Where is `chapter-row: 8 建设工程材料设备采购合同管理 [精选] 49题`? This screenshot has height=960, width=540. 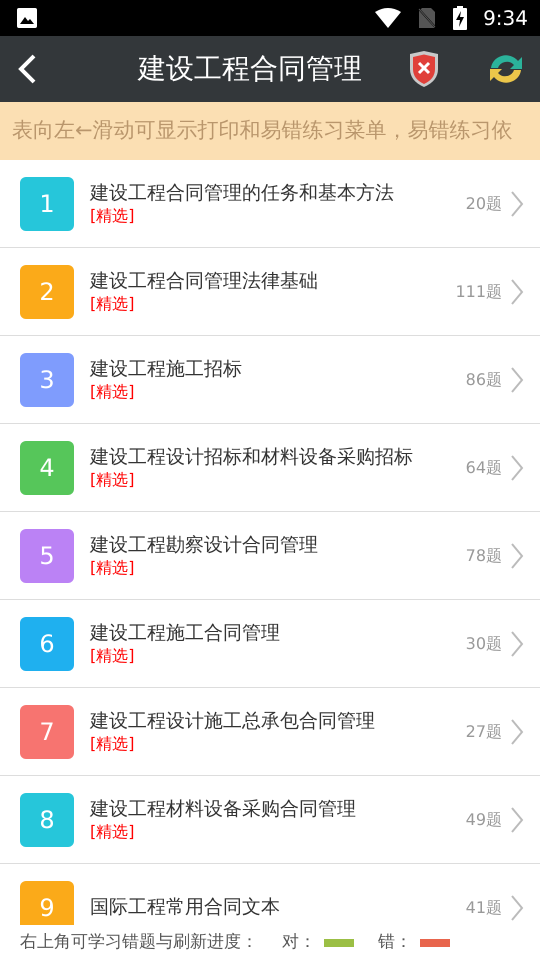 chapter-row: 8 建设工程材料设备采购合同管理 [精选] 49题 is located at coordinates (270, 820).